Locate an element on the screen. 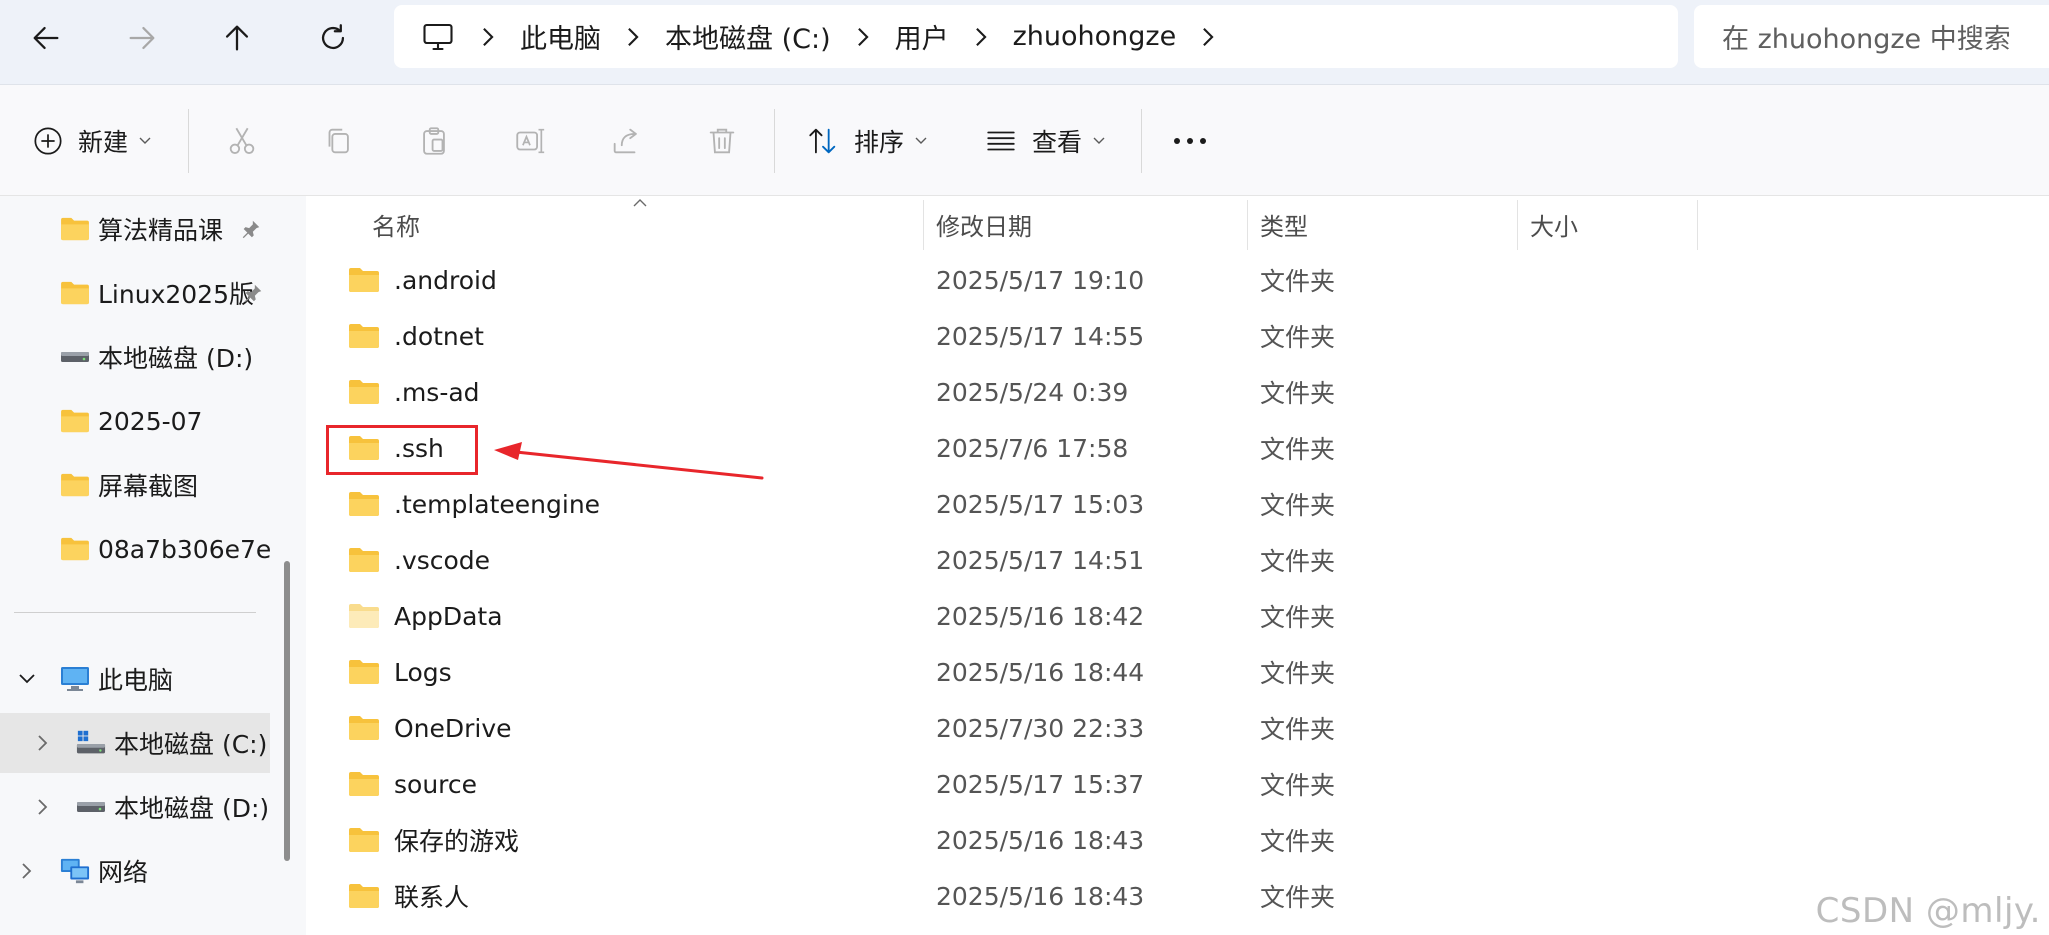 This screenshot has width=2049, height=935. chevron-down-icon is located at coordinates (27, 679).